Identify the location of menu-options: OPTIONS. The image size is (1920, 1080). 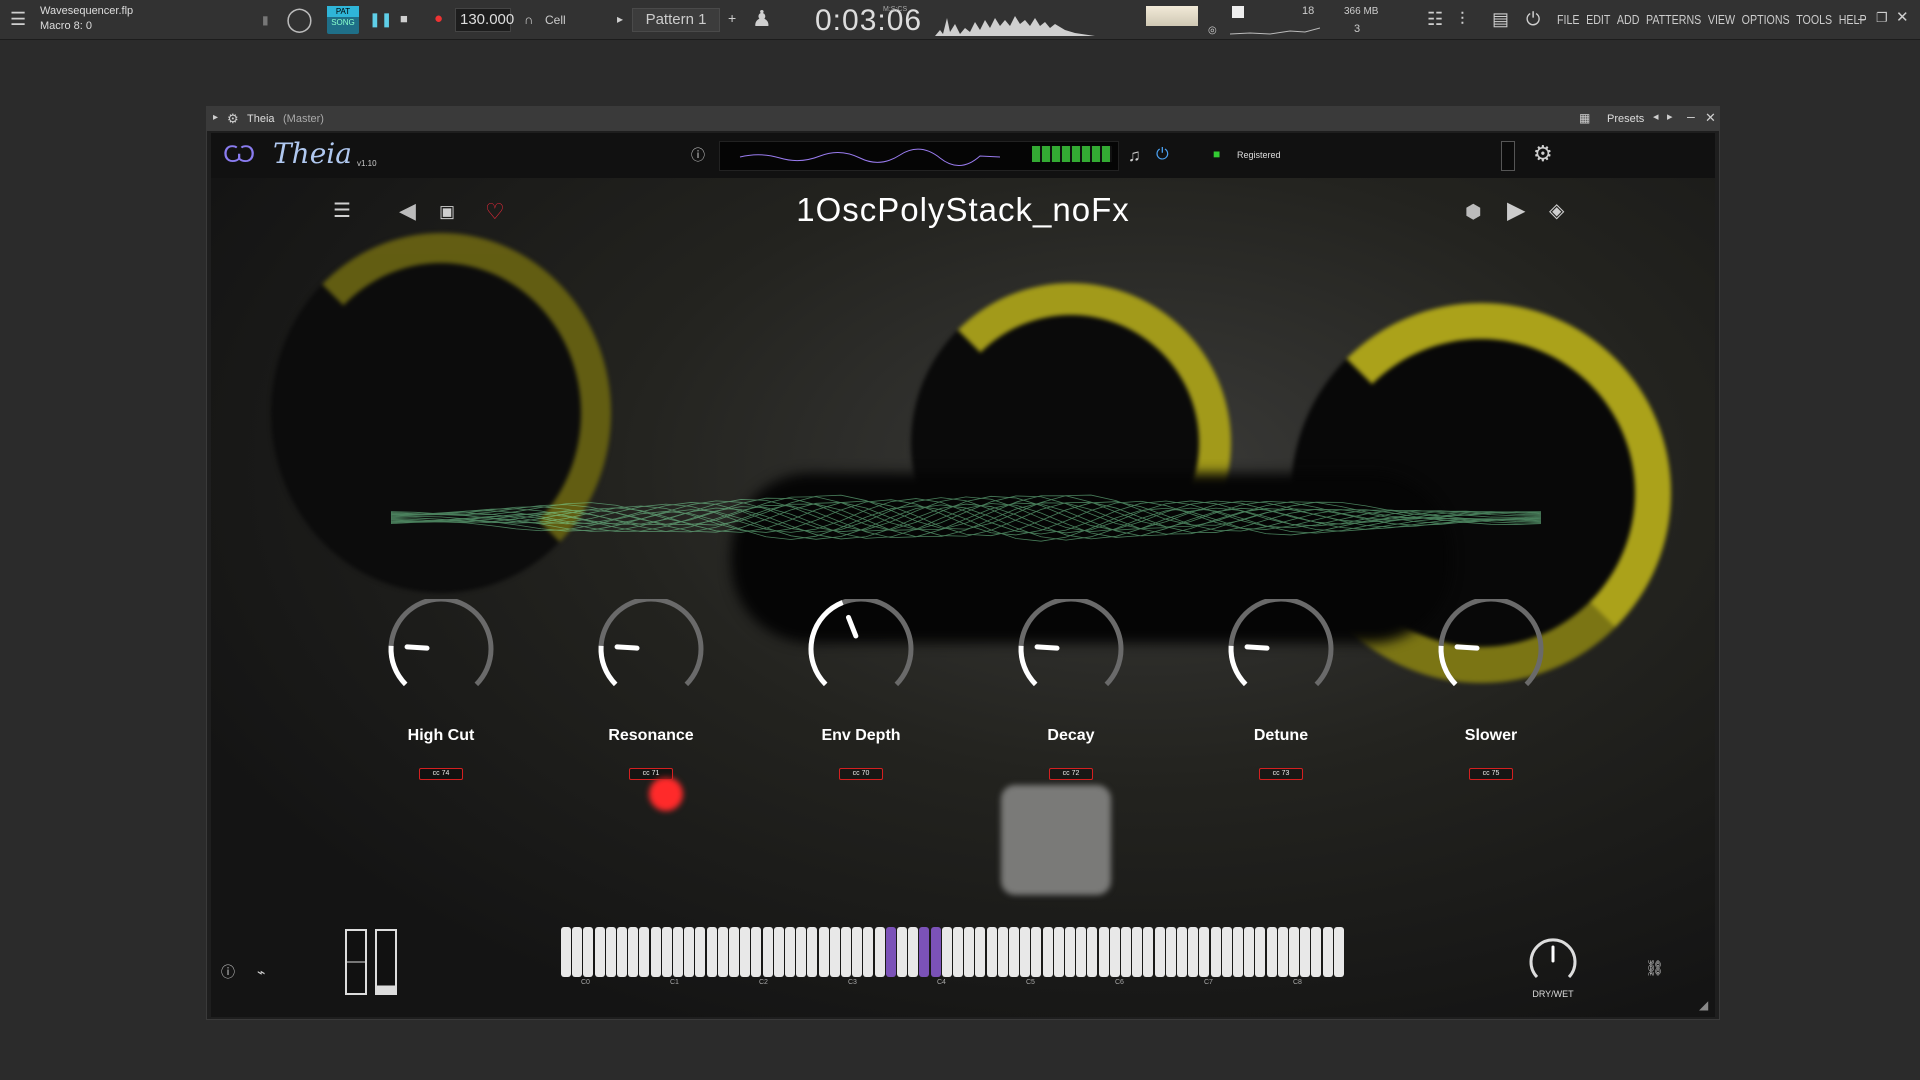
(1766, 19).